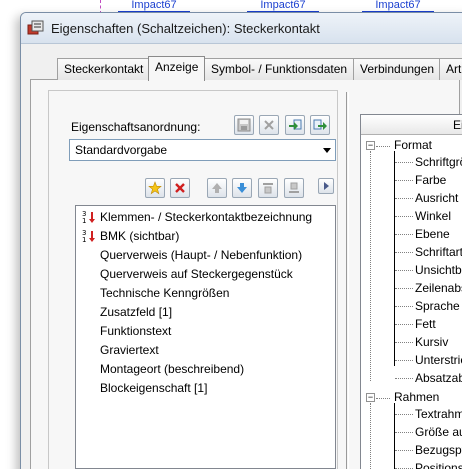  What do you see at coordinates (242, 188) in the screenshot?
I see `move-down-button` at bounding box center [242, 188].